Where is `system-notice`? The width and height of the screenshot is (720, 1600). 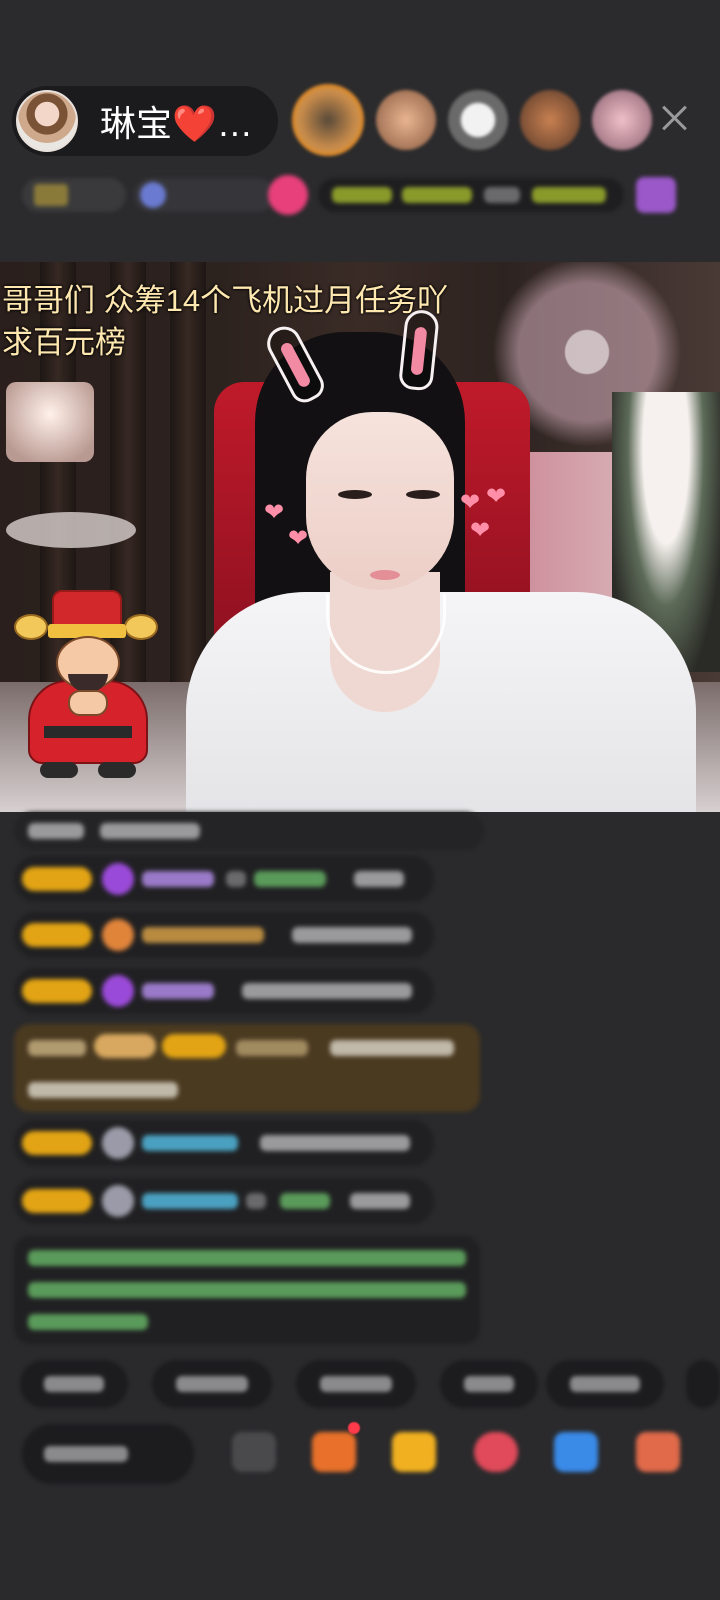 system-notice is located at coordinates (247, 1290).